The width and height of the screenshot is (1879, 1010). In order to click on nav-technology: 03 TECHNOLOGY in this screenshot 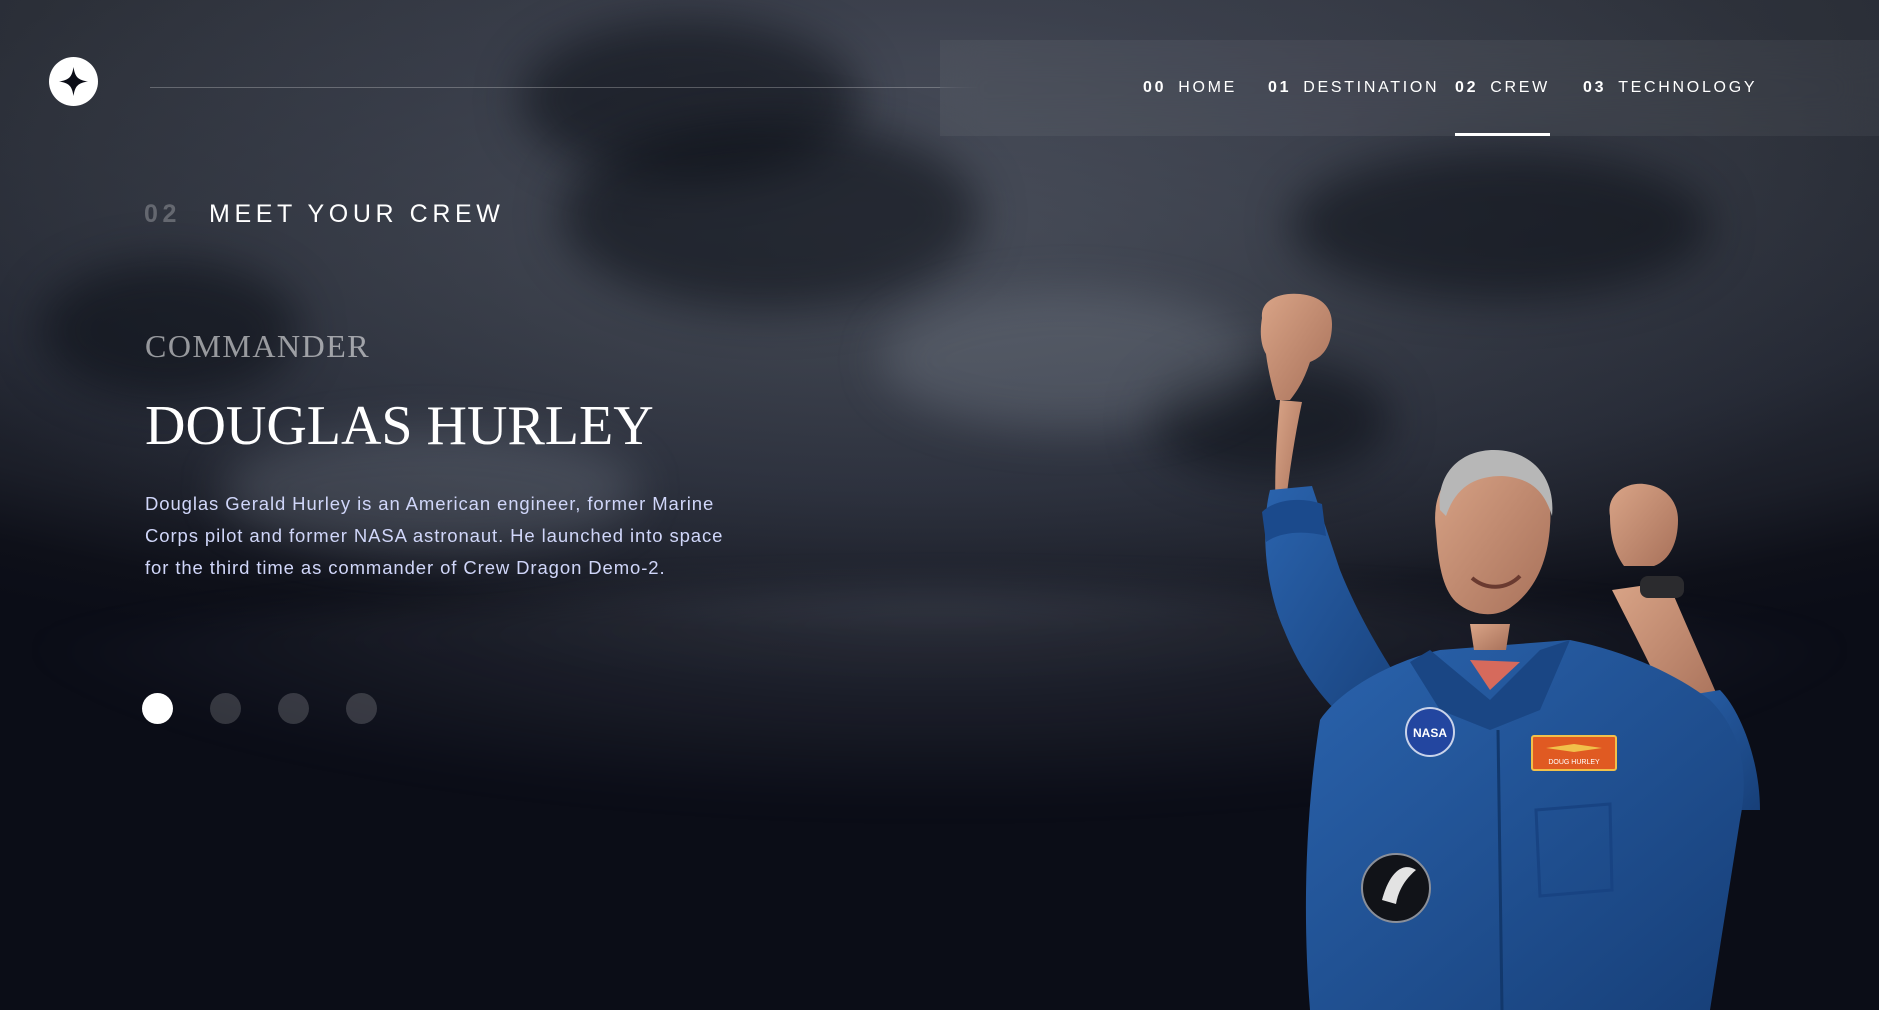, I will do `click(1670, 88)`.